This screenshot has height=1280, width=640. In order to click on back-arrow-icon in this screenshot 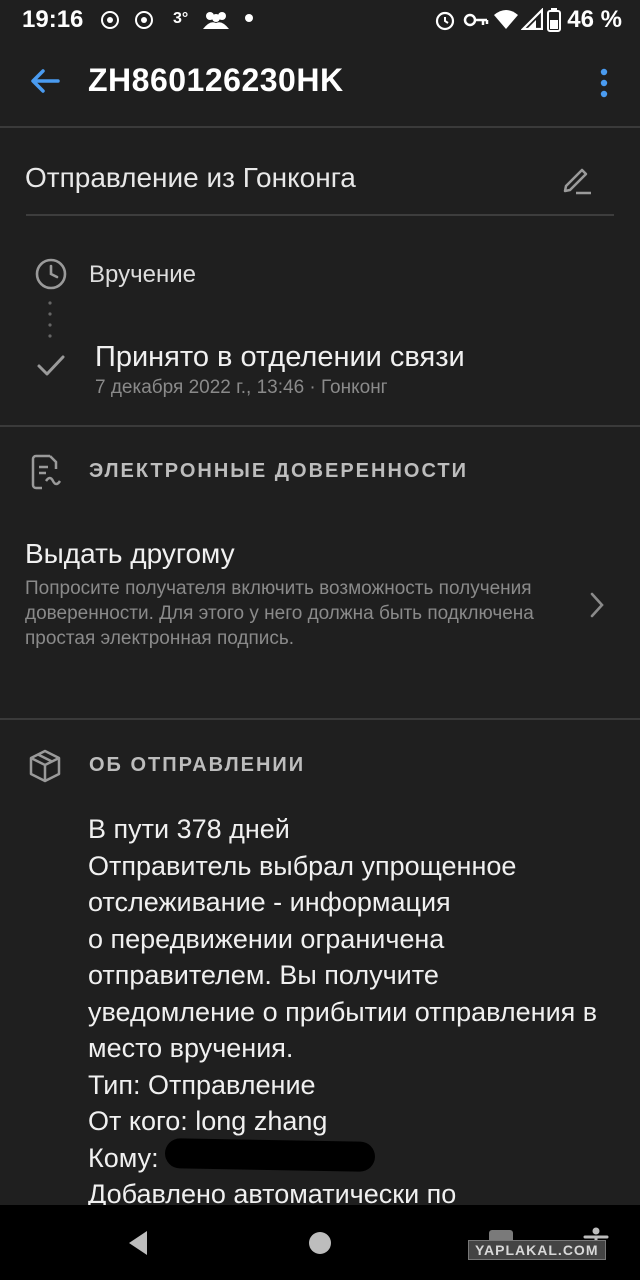, I will do `click(45, 81)`.